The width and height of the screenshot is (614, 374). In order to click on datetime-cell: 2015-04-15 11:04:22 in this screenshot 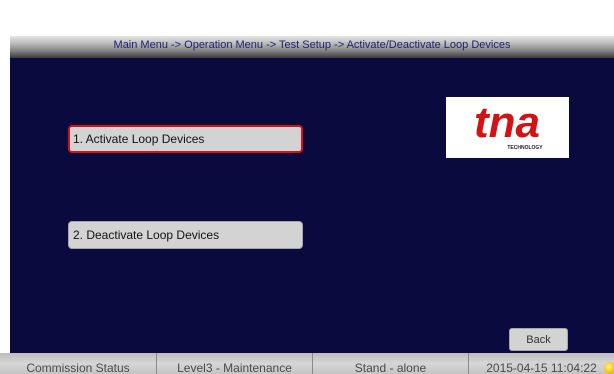, I will do `click(541, 367)`.